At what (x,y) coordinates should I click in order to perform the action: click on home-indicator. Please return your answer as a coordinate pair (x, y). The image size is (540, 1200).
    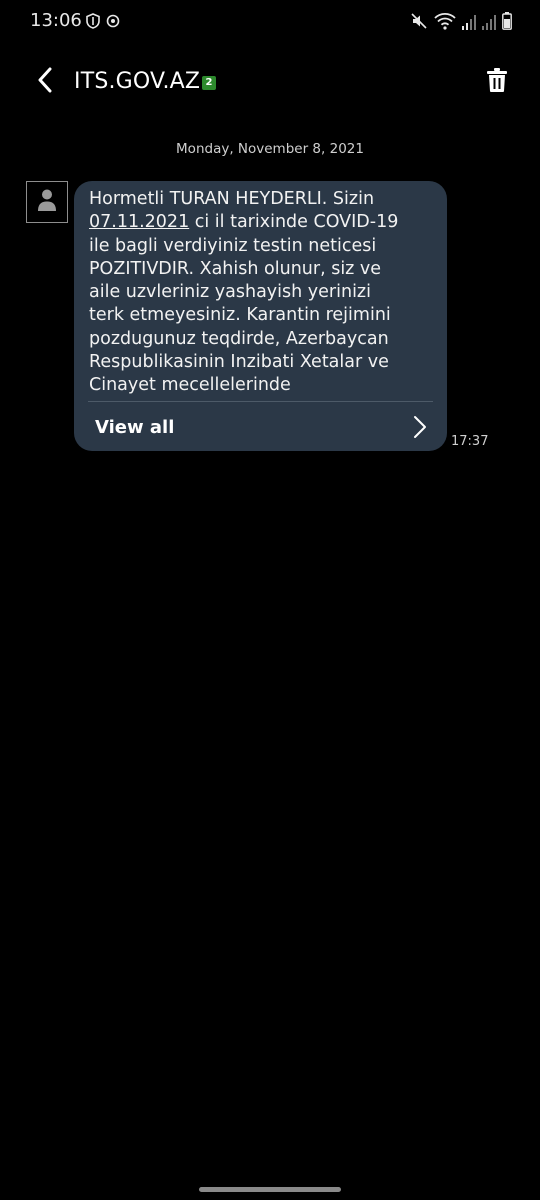
    Looking at the image, I should click on (270, 1189).